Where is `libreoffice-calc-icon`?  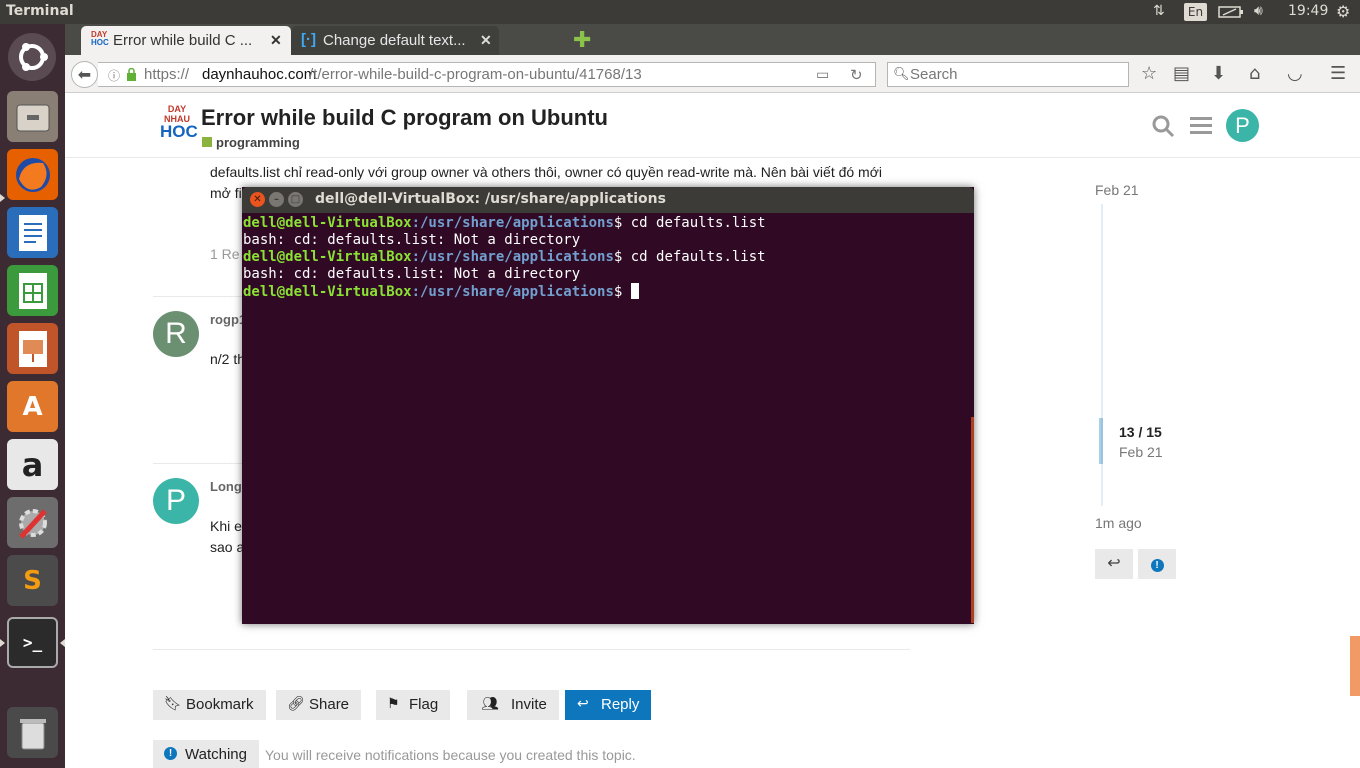
libreoffice-calc-icon is located at coordinates (32, 290).